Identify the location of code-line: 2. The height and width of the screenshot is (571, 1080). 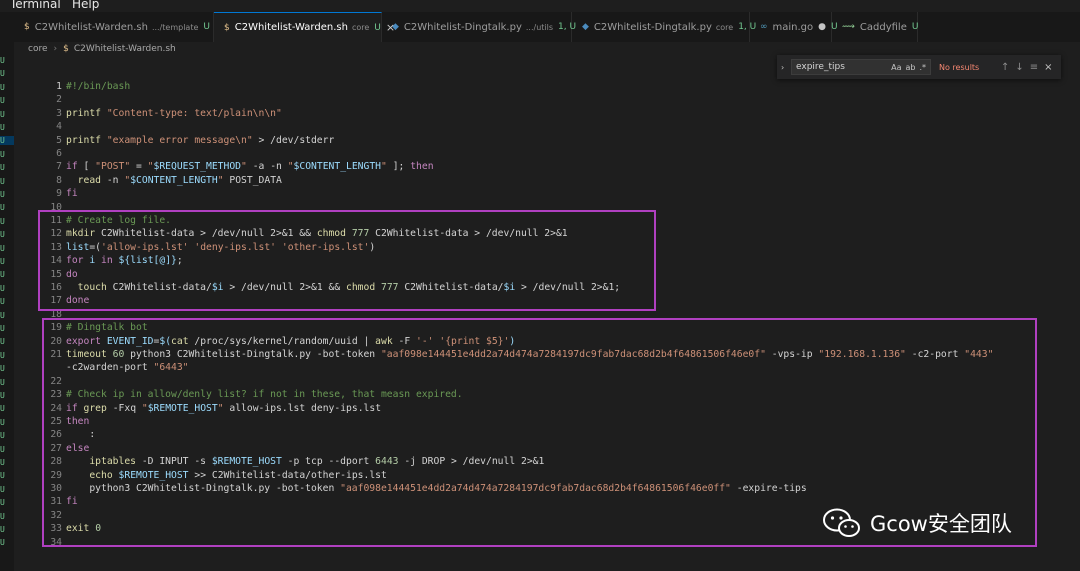
(547, 99).